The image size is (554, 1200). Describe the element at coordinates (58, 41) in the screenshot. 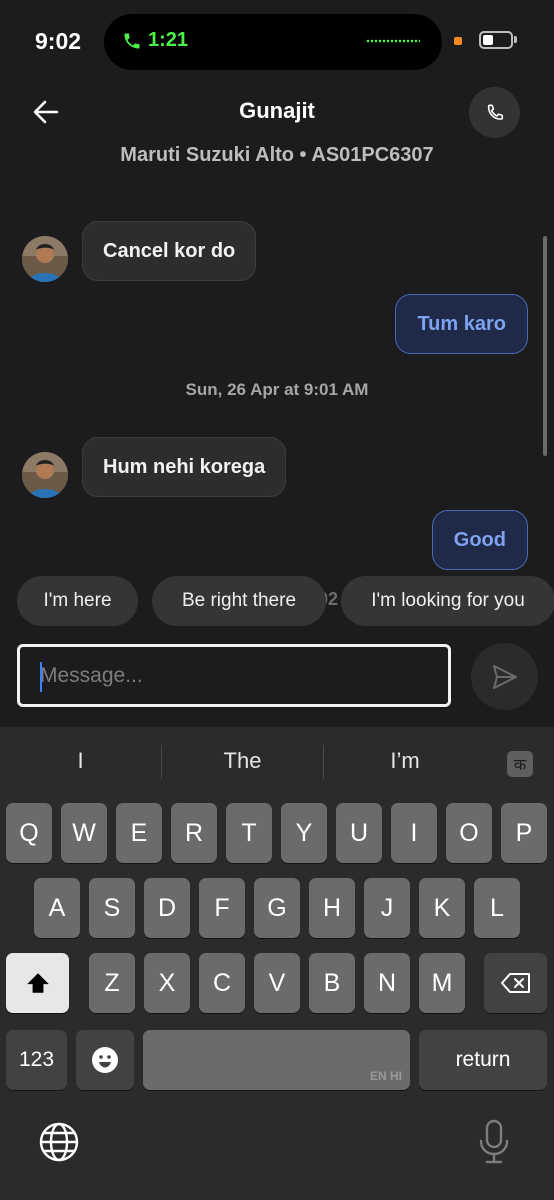

I see `status-time: 9:02` at that location.